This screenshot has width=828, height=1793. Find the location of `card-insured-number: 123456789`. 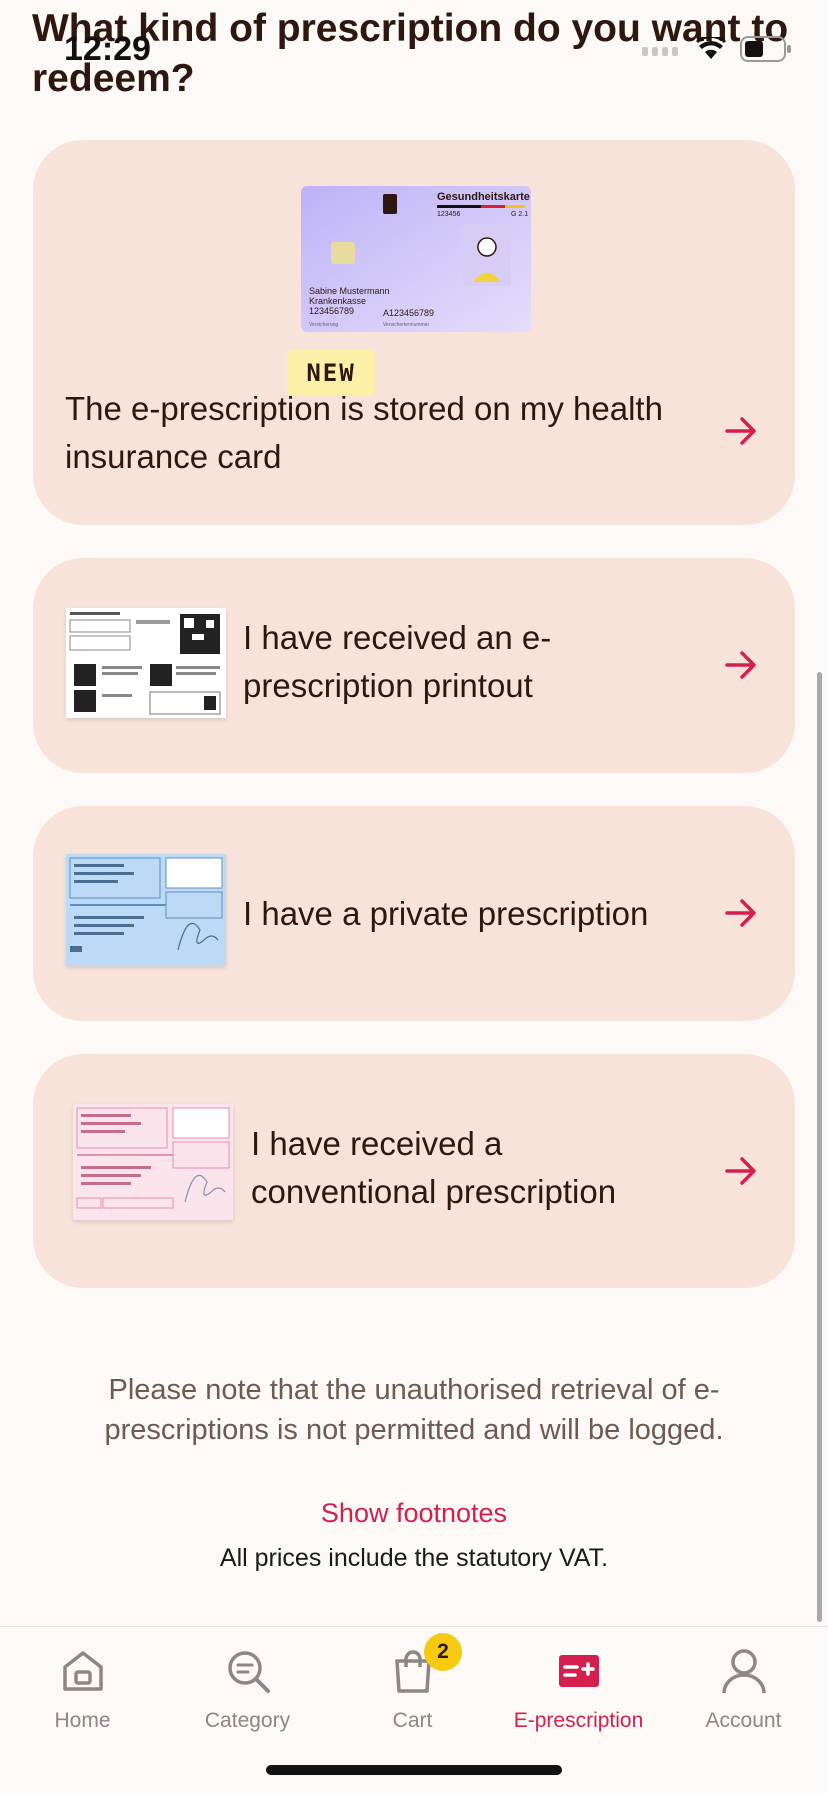

card-insured-number: 123456789 is located at coordinates (331, 311).